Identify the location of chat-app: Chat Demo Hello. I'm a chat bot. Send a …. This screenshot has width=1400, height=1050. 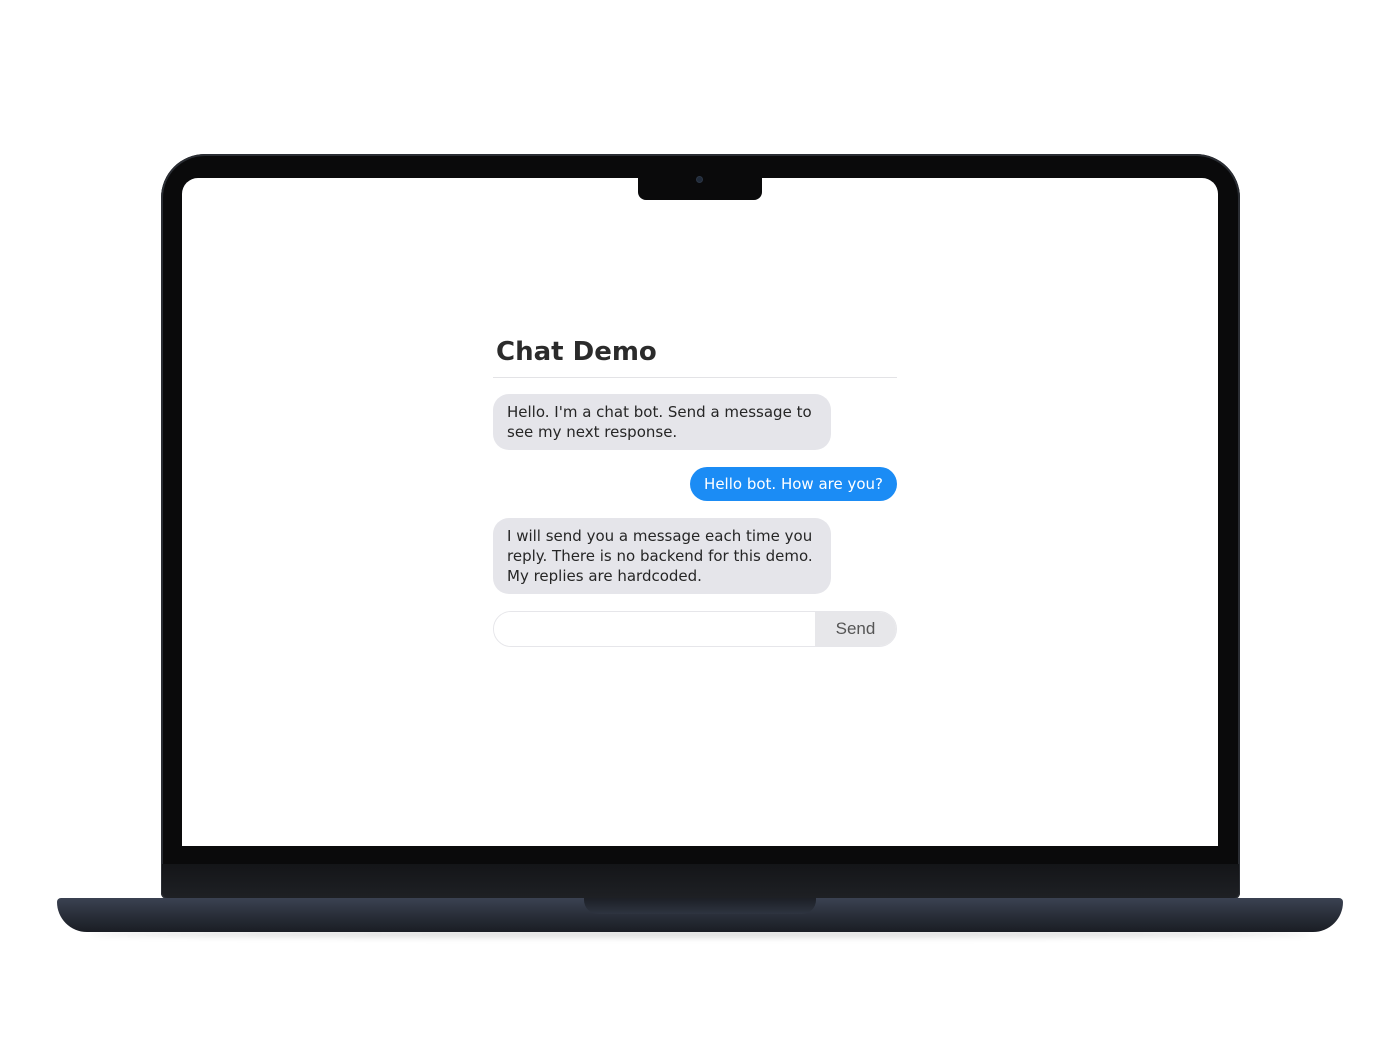
(695, 488).